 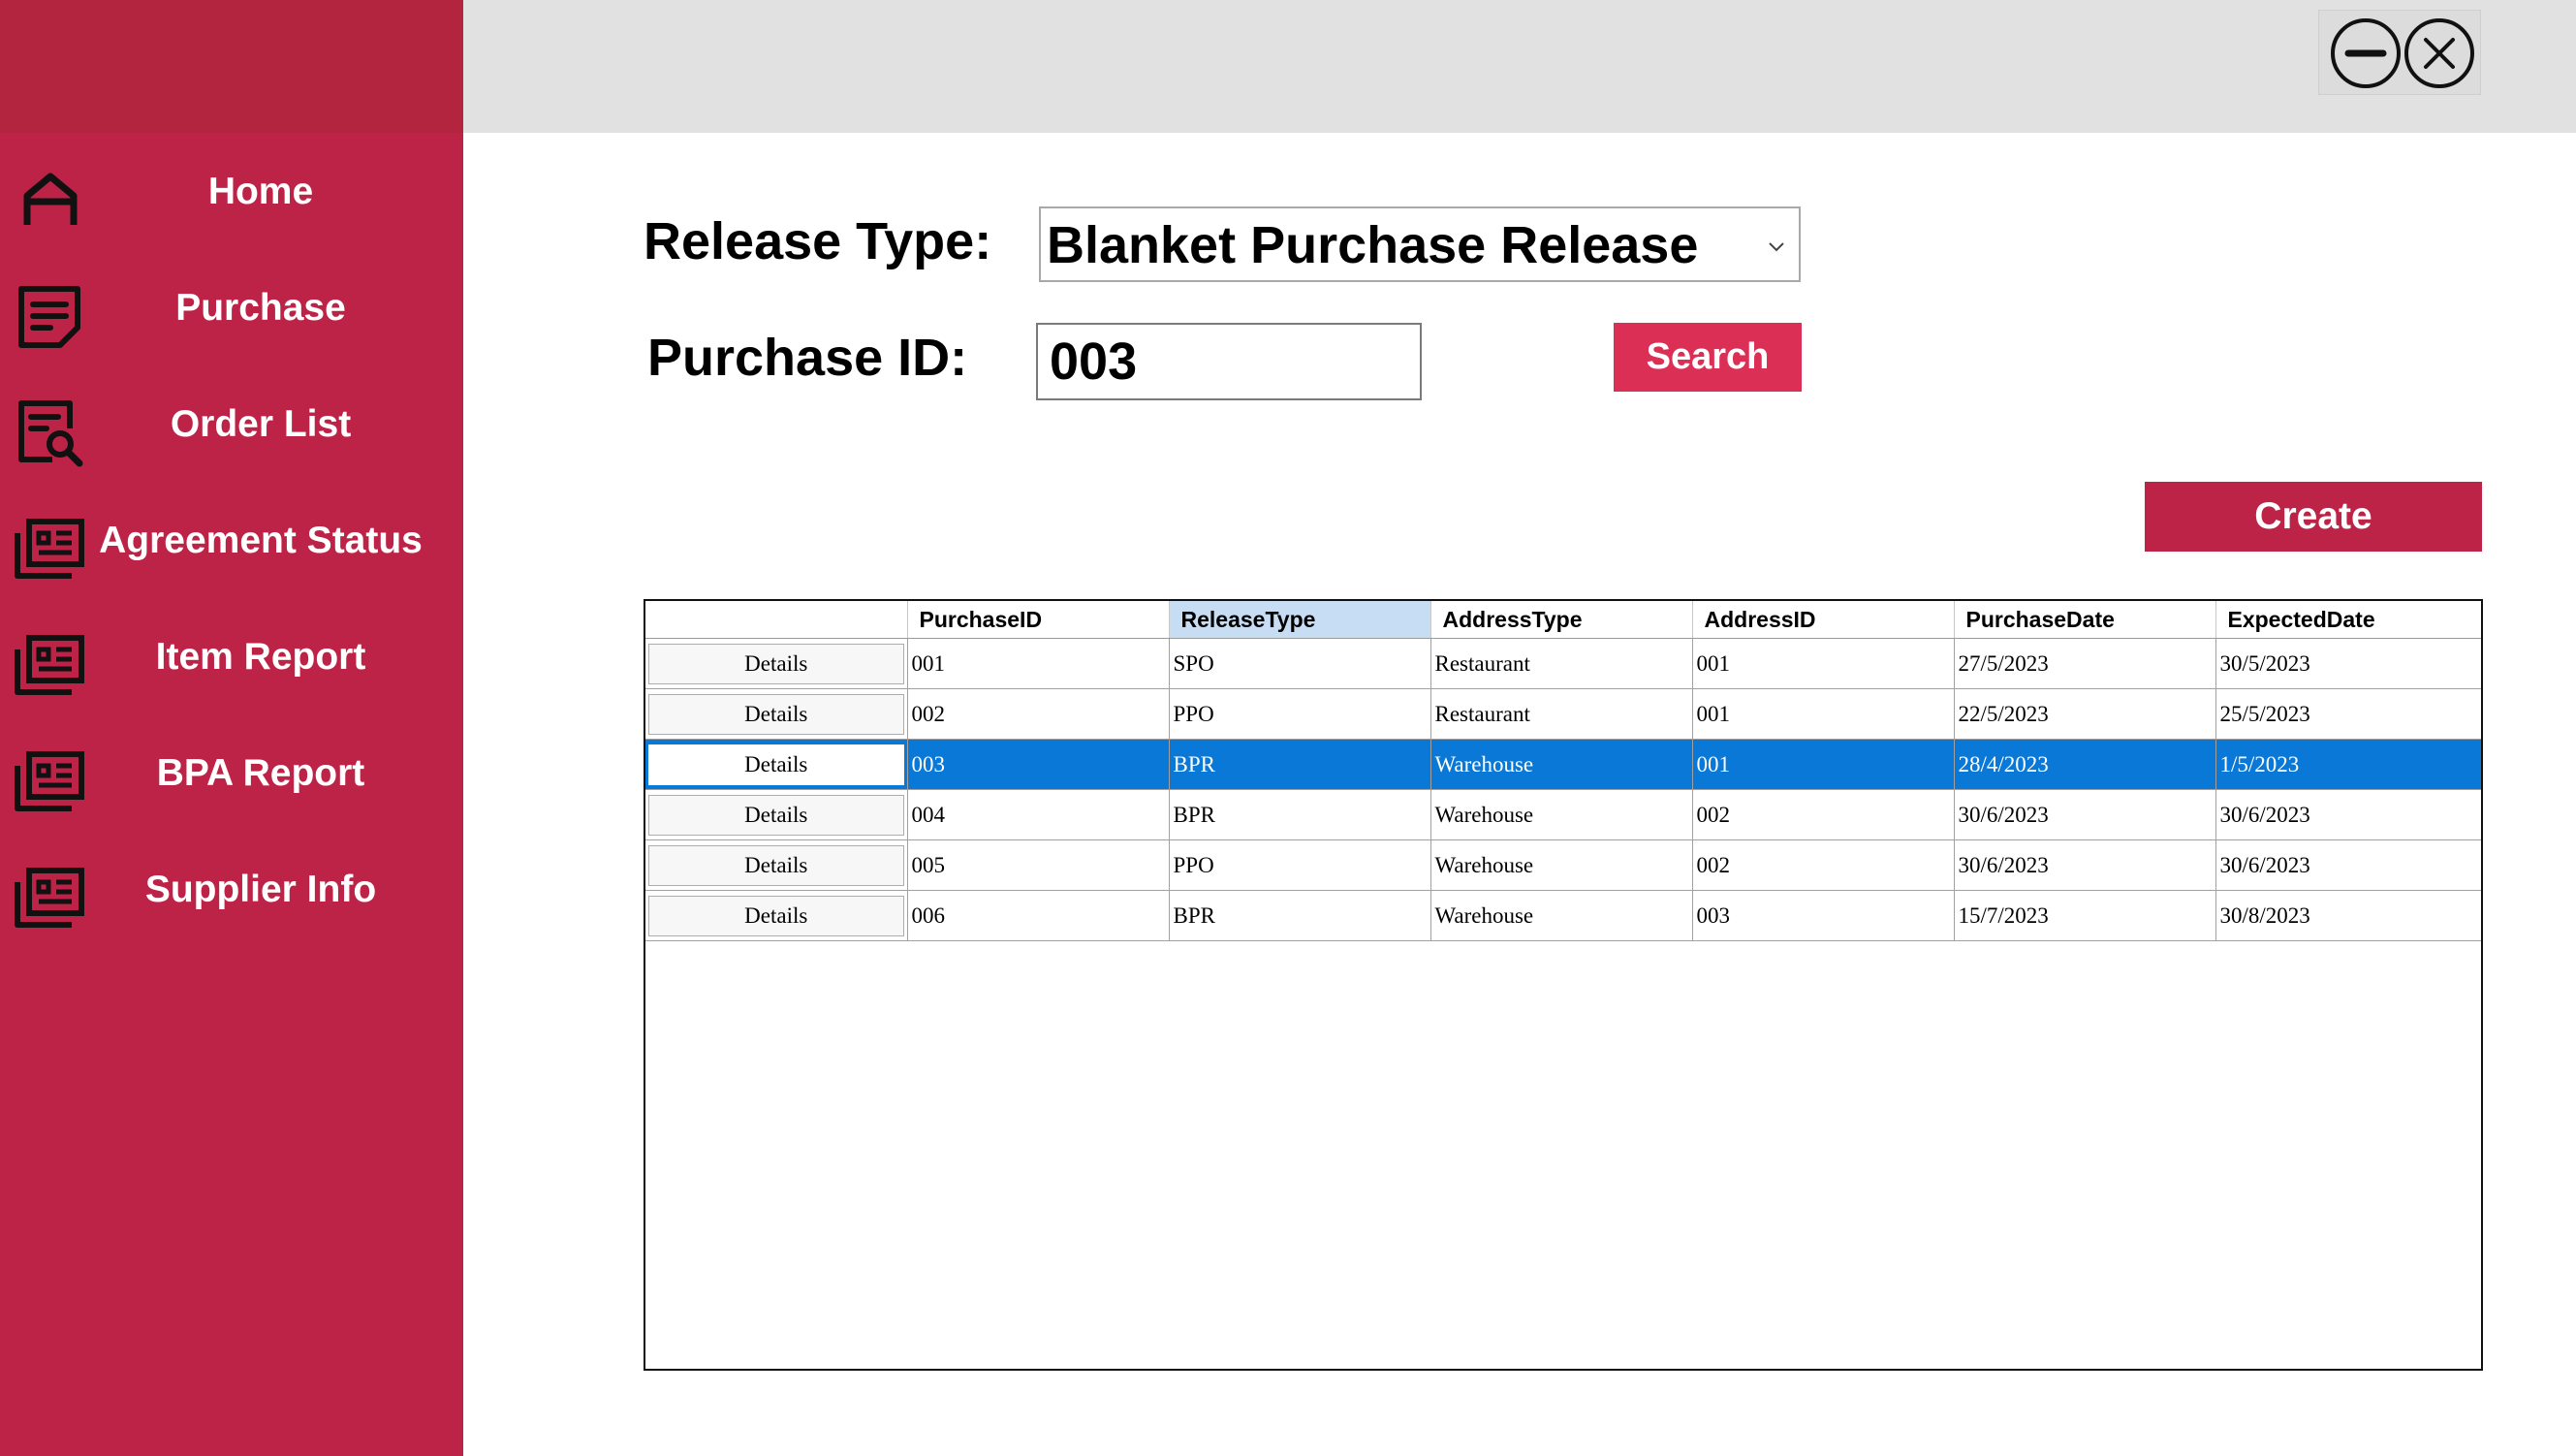 What do you see at coordinates (261, 540) in the screenshot?
I see `sidebar-item-label: Agreement Status` at bounding box center [261, 540].